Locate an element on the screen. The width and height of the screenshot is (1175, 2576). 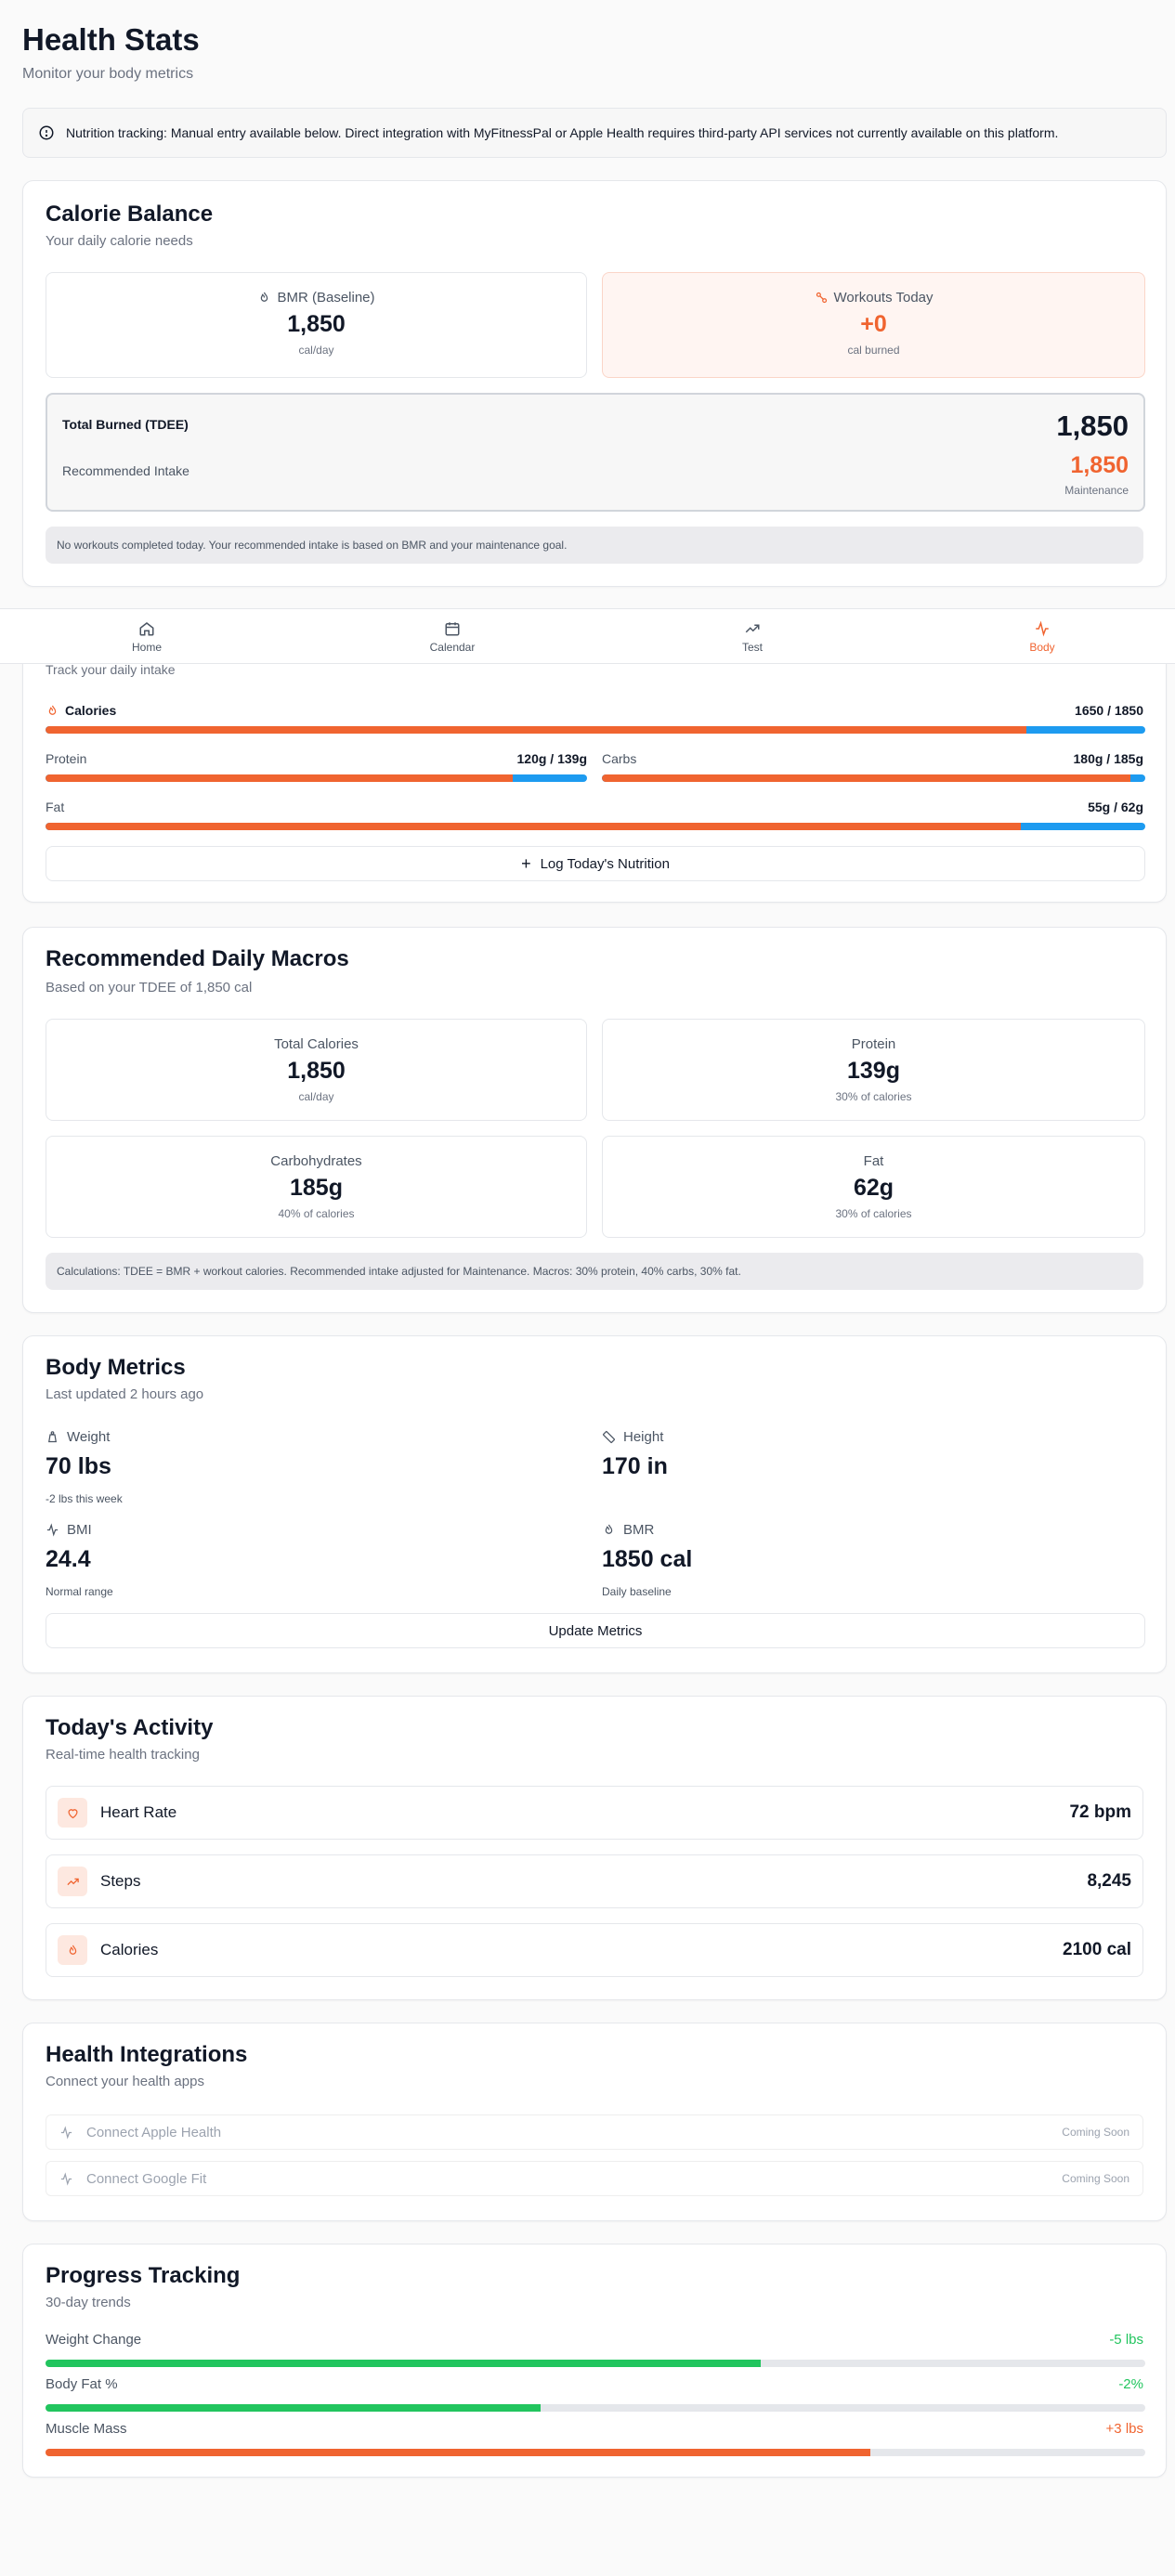
body-fat-progress is located at coordinates (595, 2408).